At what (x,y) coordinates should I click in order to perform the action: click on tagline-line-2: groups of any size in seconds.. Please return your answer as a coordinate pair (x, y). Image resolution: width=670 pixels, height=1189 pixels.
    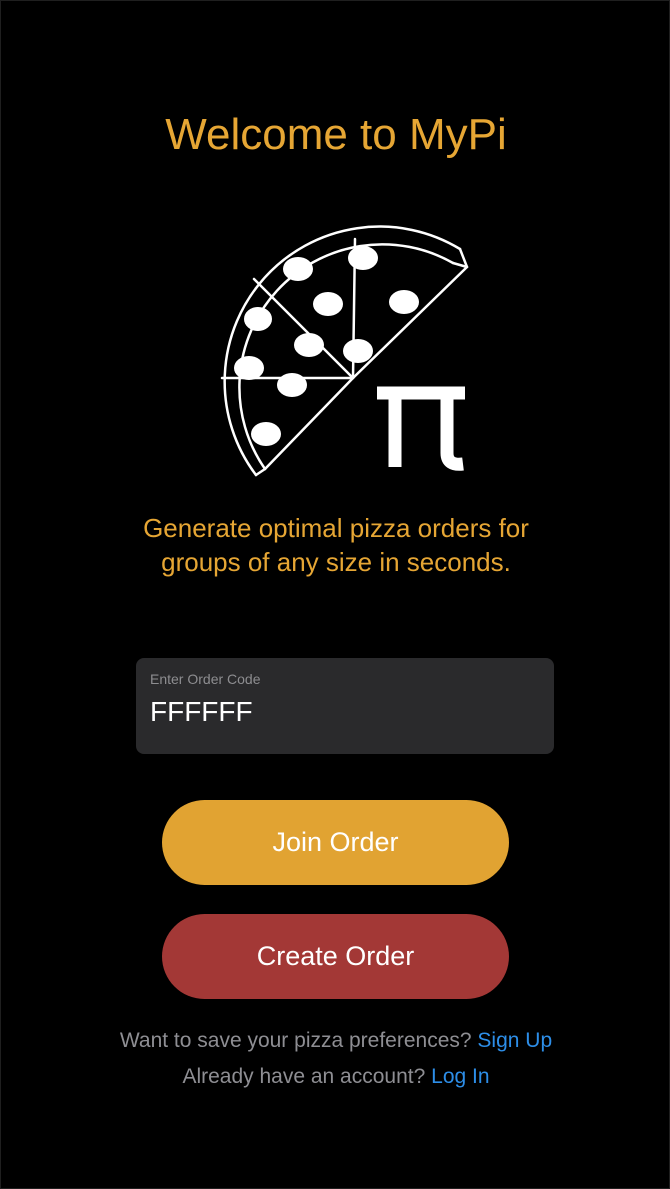
    Looking at the image, I should click on (336, 562).